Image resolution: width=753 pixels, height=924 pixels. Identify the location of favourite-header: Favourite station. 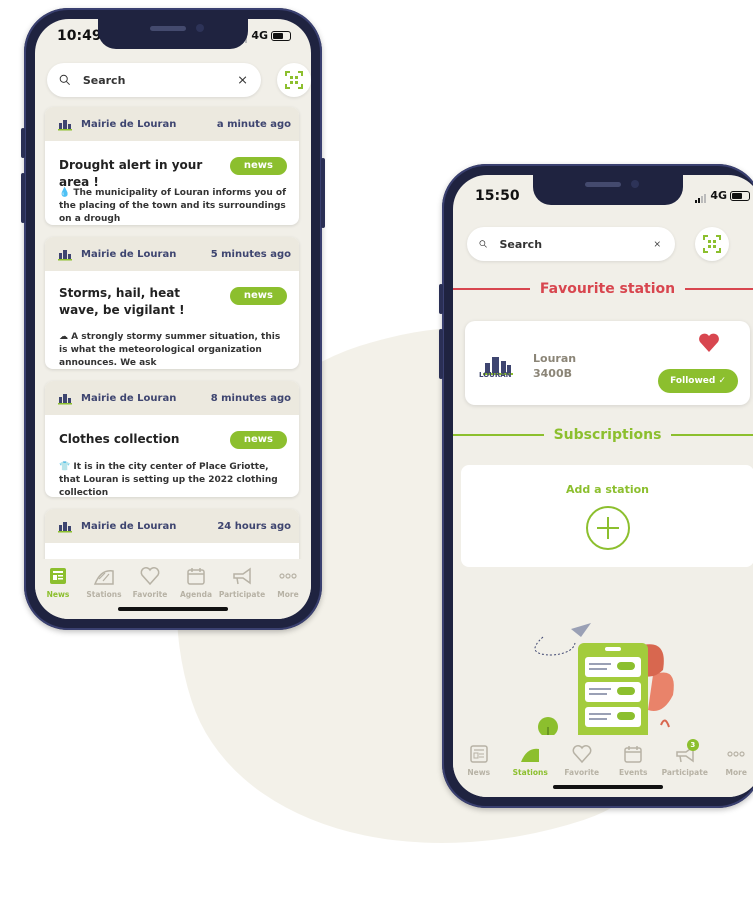
(603, 289).